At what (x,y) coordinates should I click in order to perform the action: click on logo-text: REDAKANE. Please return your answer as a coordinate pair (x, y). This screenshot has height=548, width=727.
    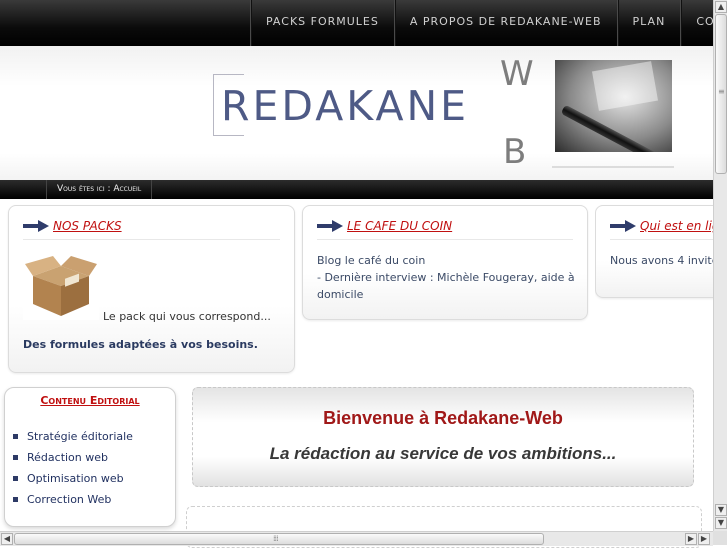
    Looking at the image, I should click on (345, 106).